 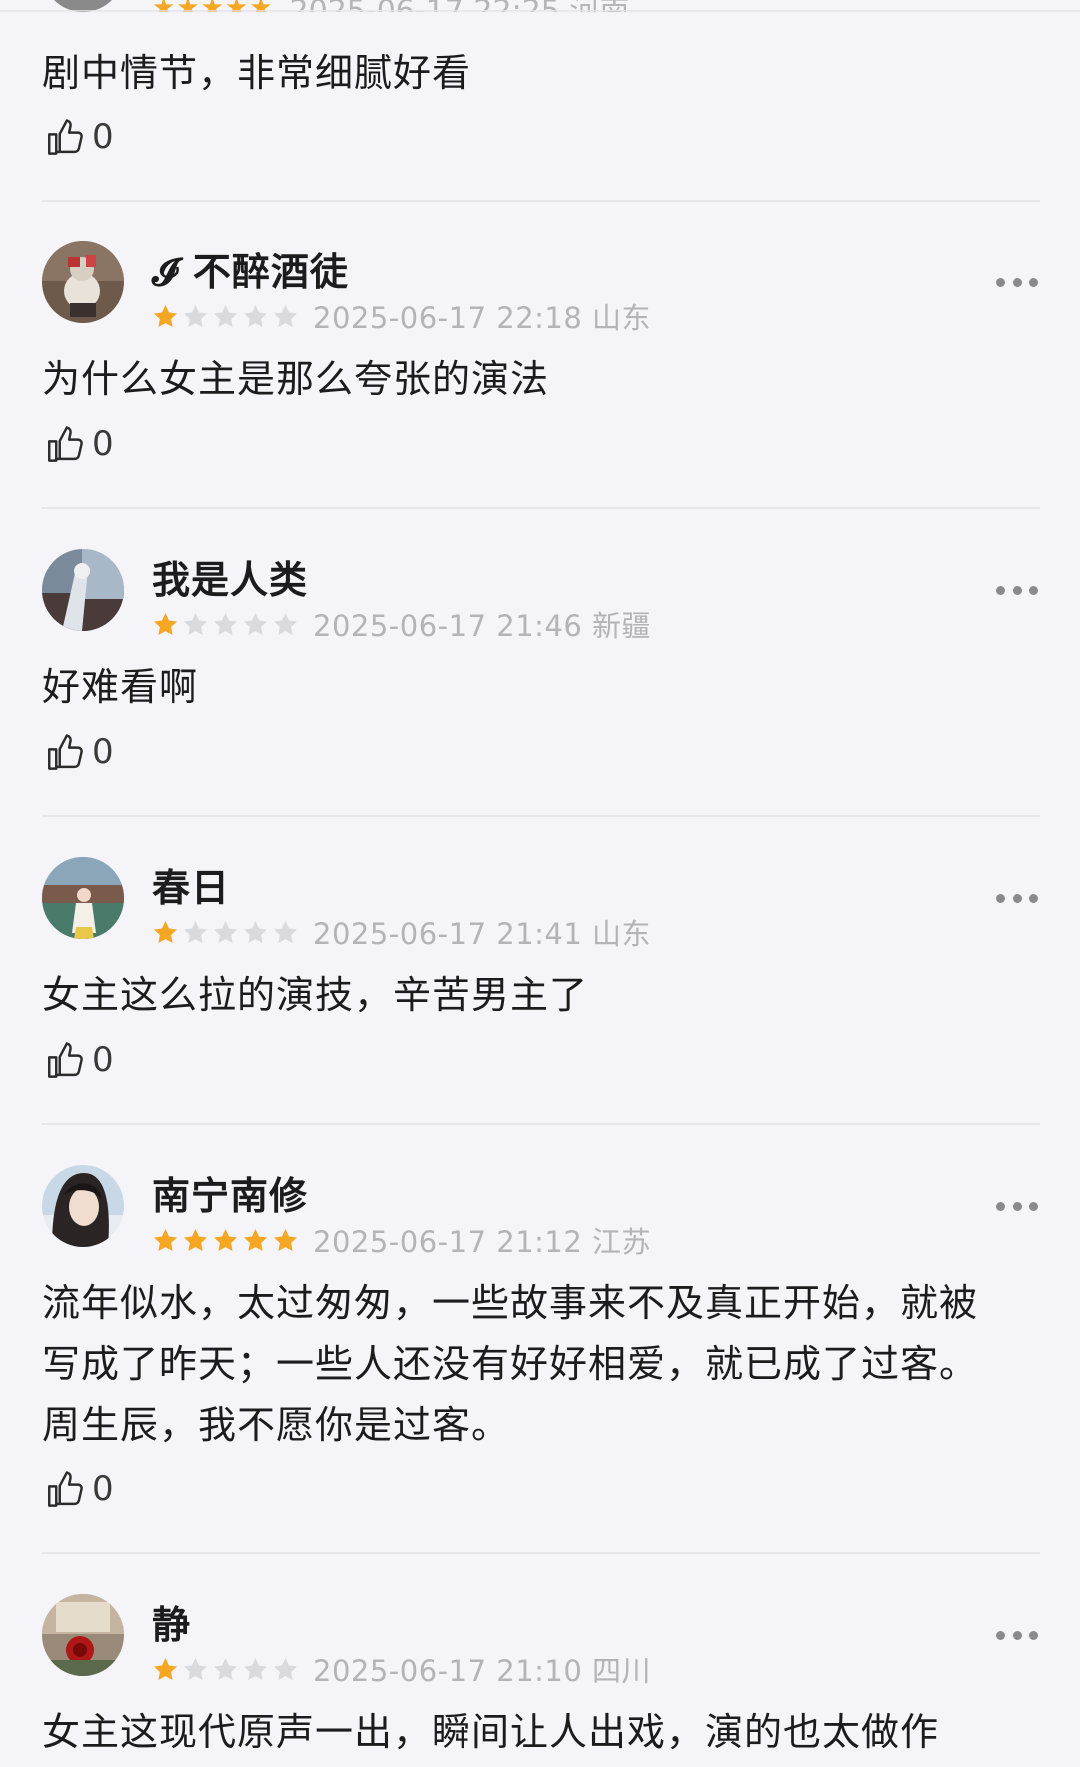 What do you see at coordinates (510, 1303) in the screenshot?
I see `review-content-line: 流年似水，太过匆匆，一些故事来不及真正开始，就被` at bounding box center [510, 1303].